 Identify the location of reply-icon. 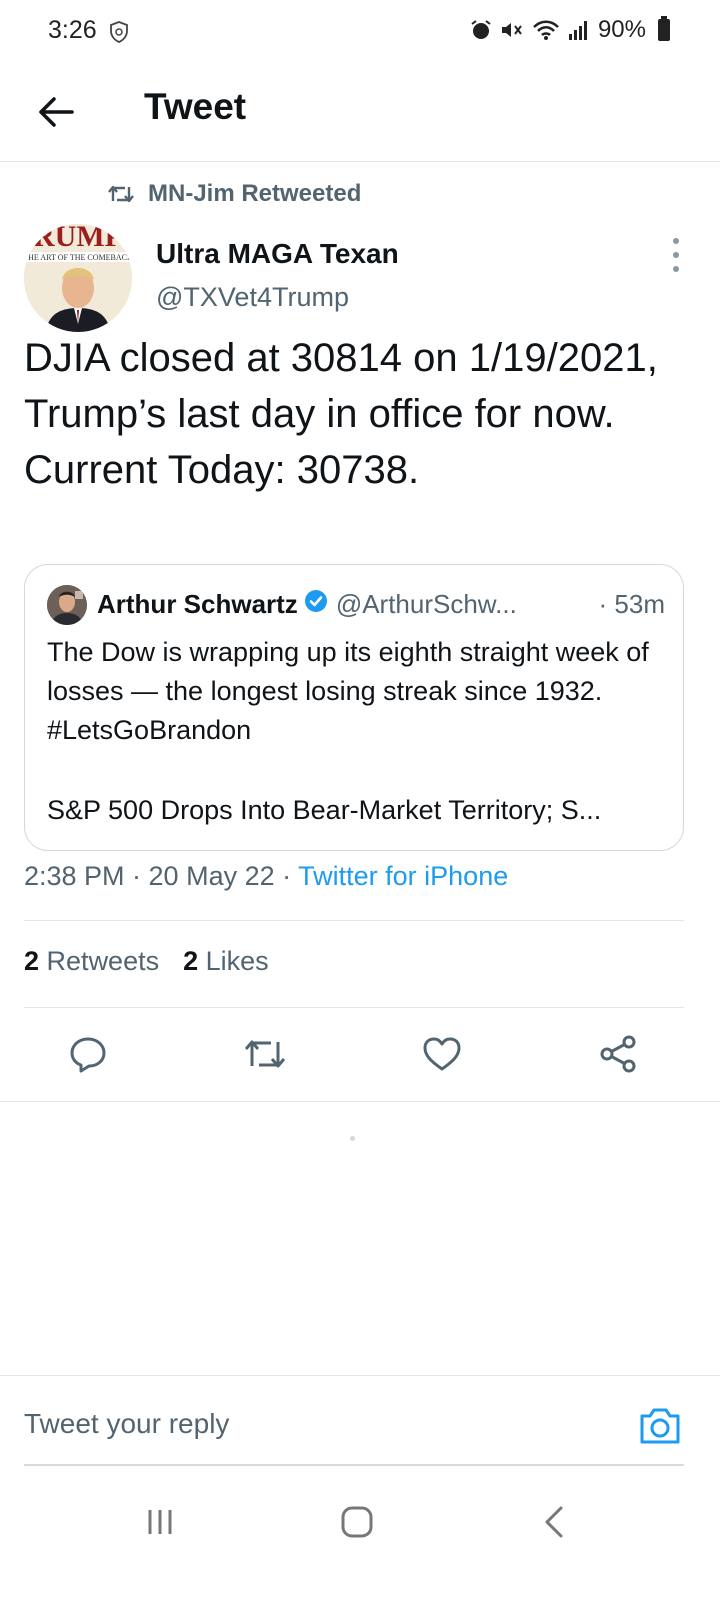
(88, 1055).